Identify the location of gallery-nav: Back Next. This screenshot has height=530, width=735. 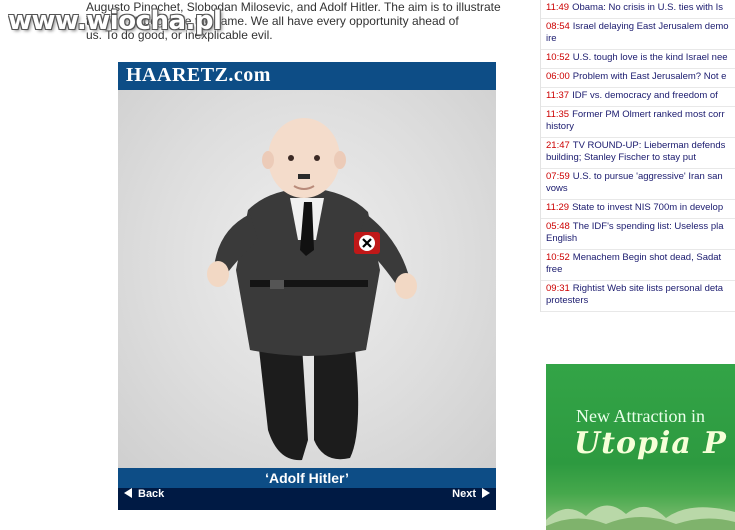
(307, 499).